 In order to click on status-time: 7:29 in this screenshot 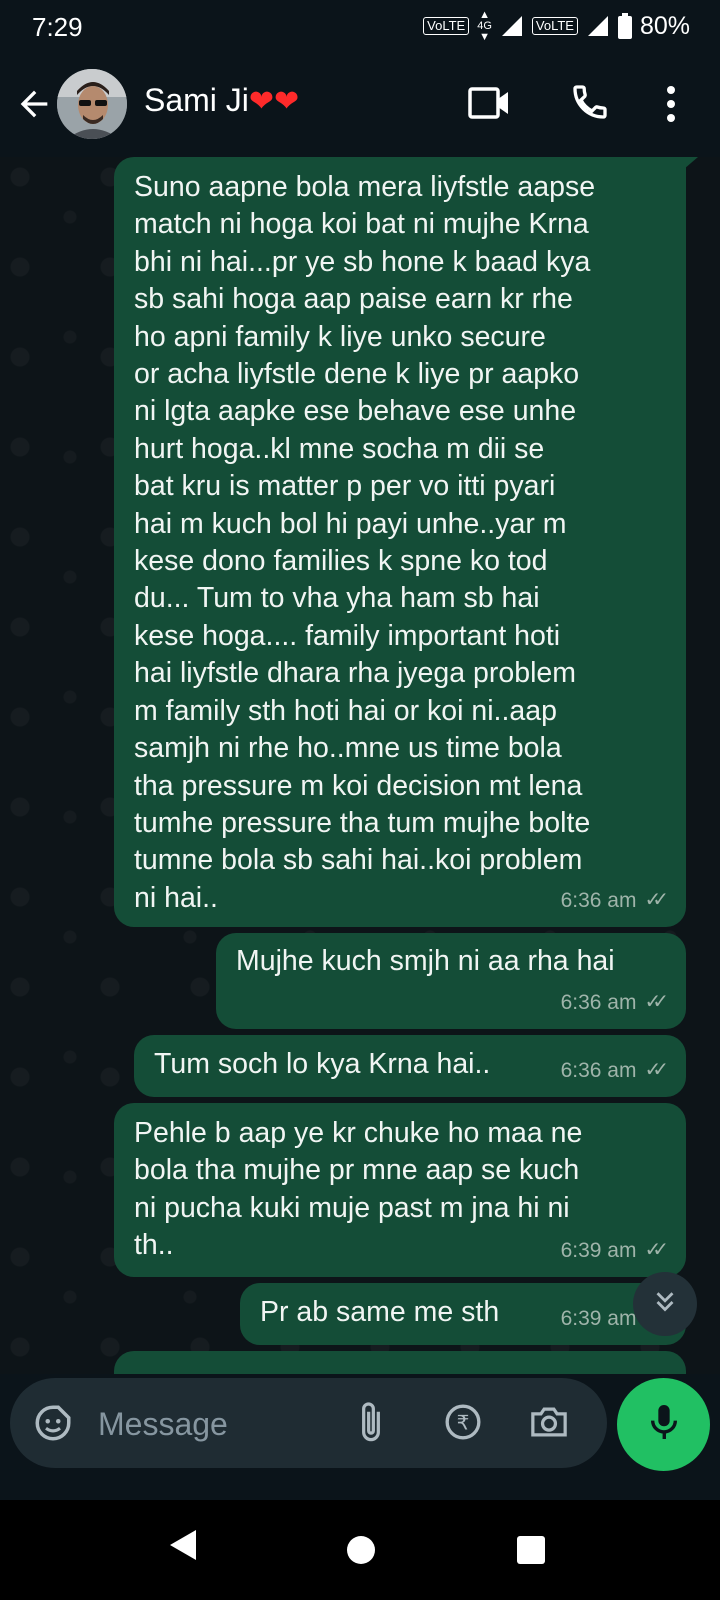, I will do `click(57, 27)`.